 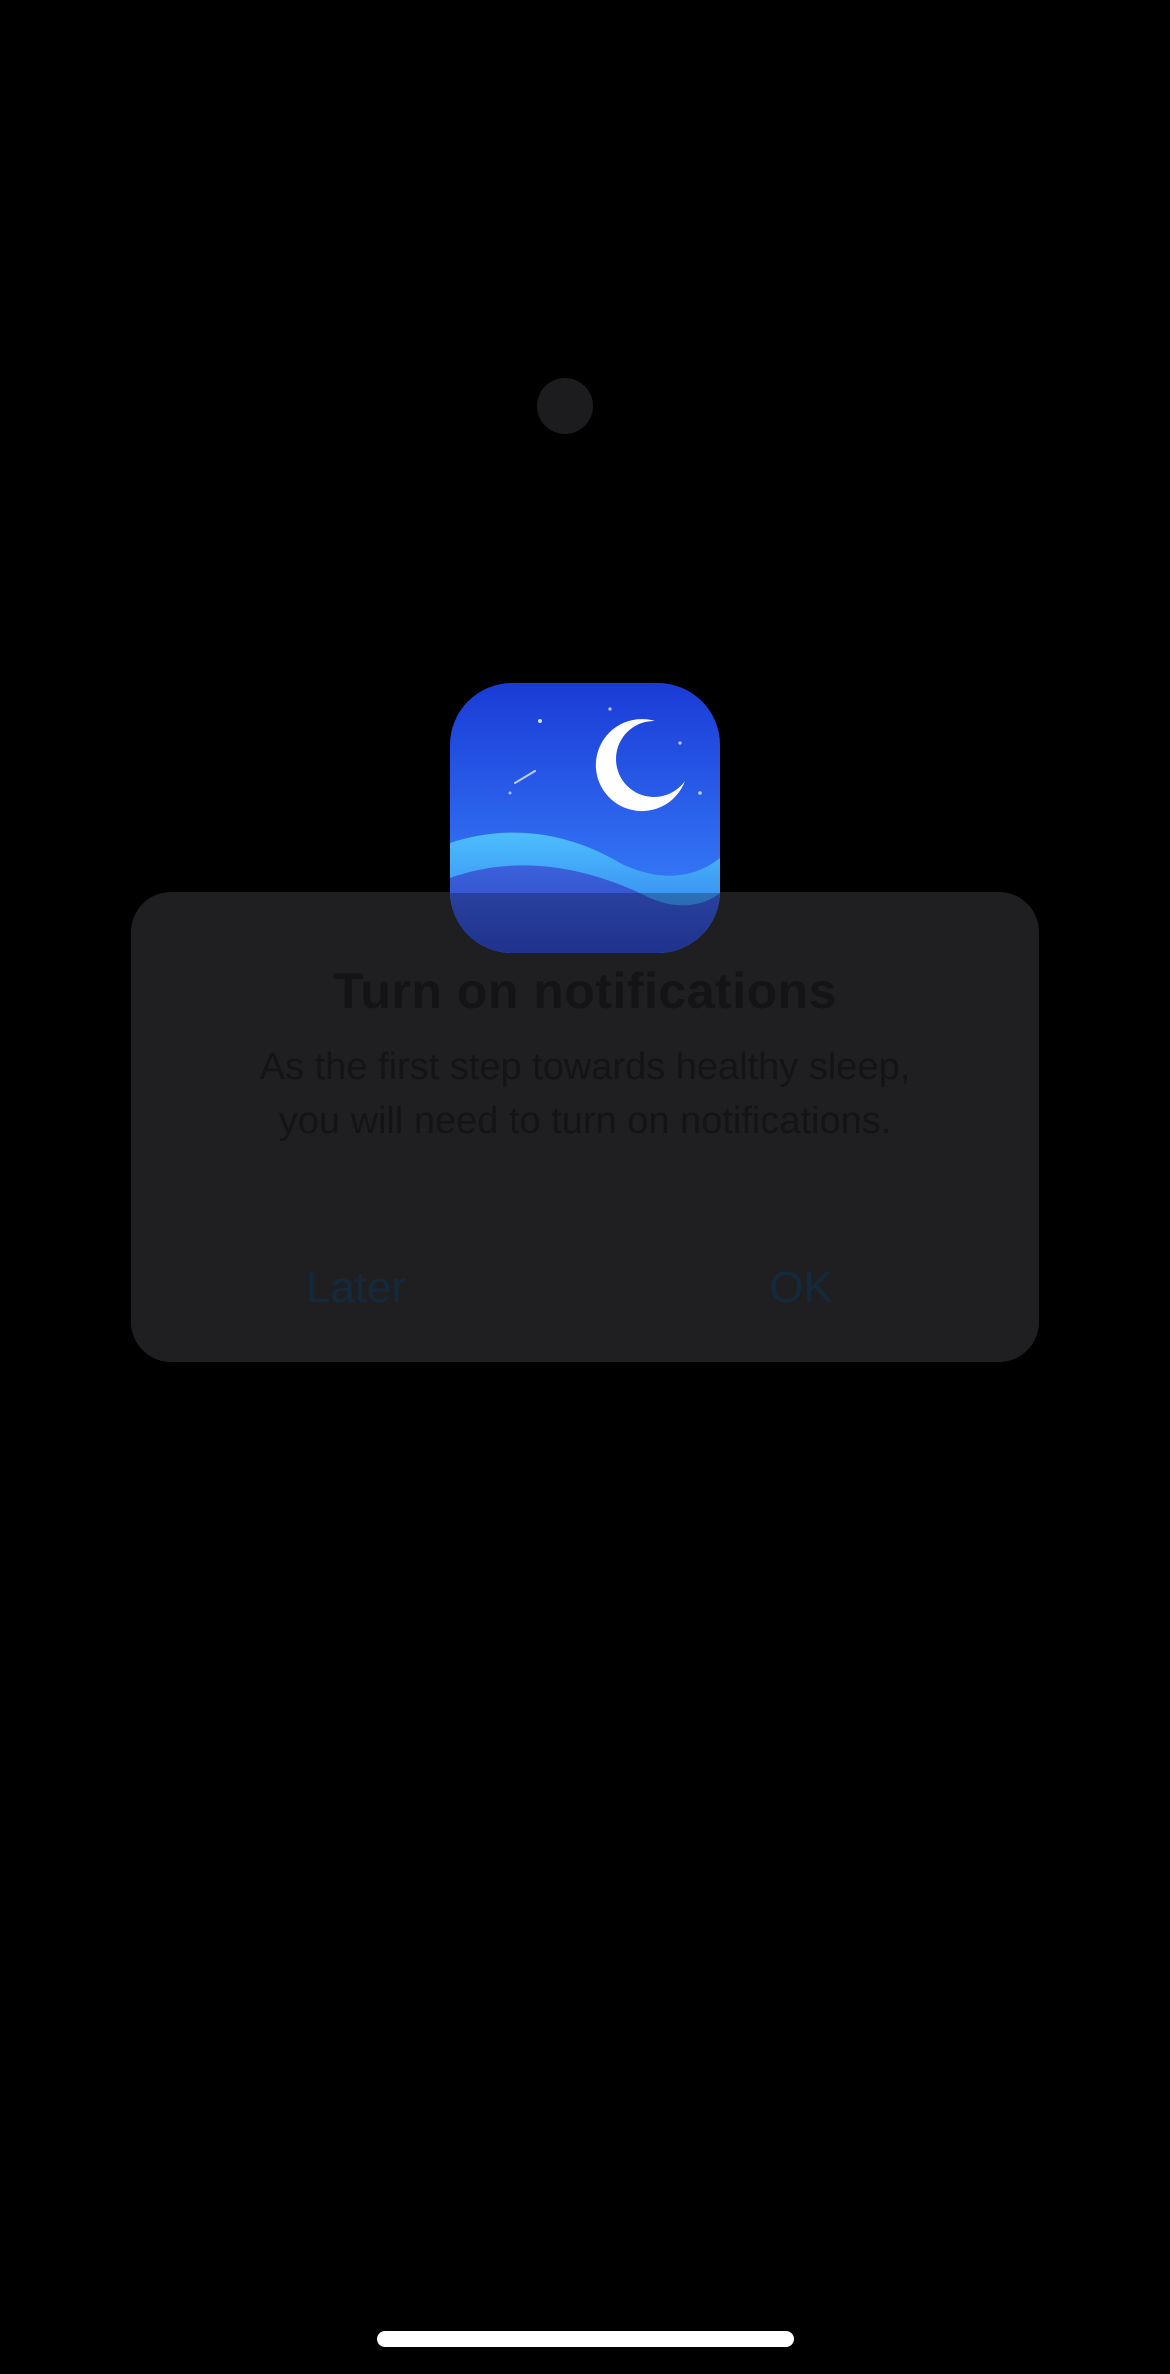 What do you see at coordinates (585, 1121) in the screenshot?
I see `dialog-message-line-2: you will need to turn on notifications.` at bounding box center [585, 1121].